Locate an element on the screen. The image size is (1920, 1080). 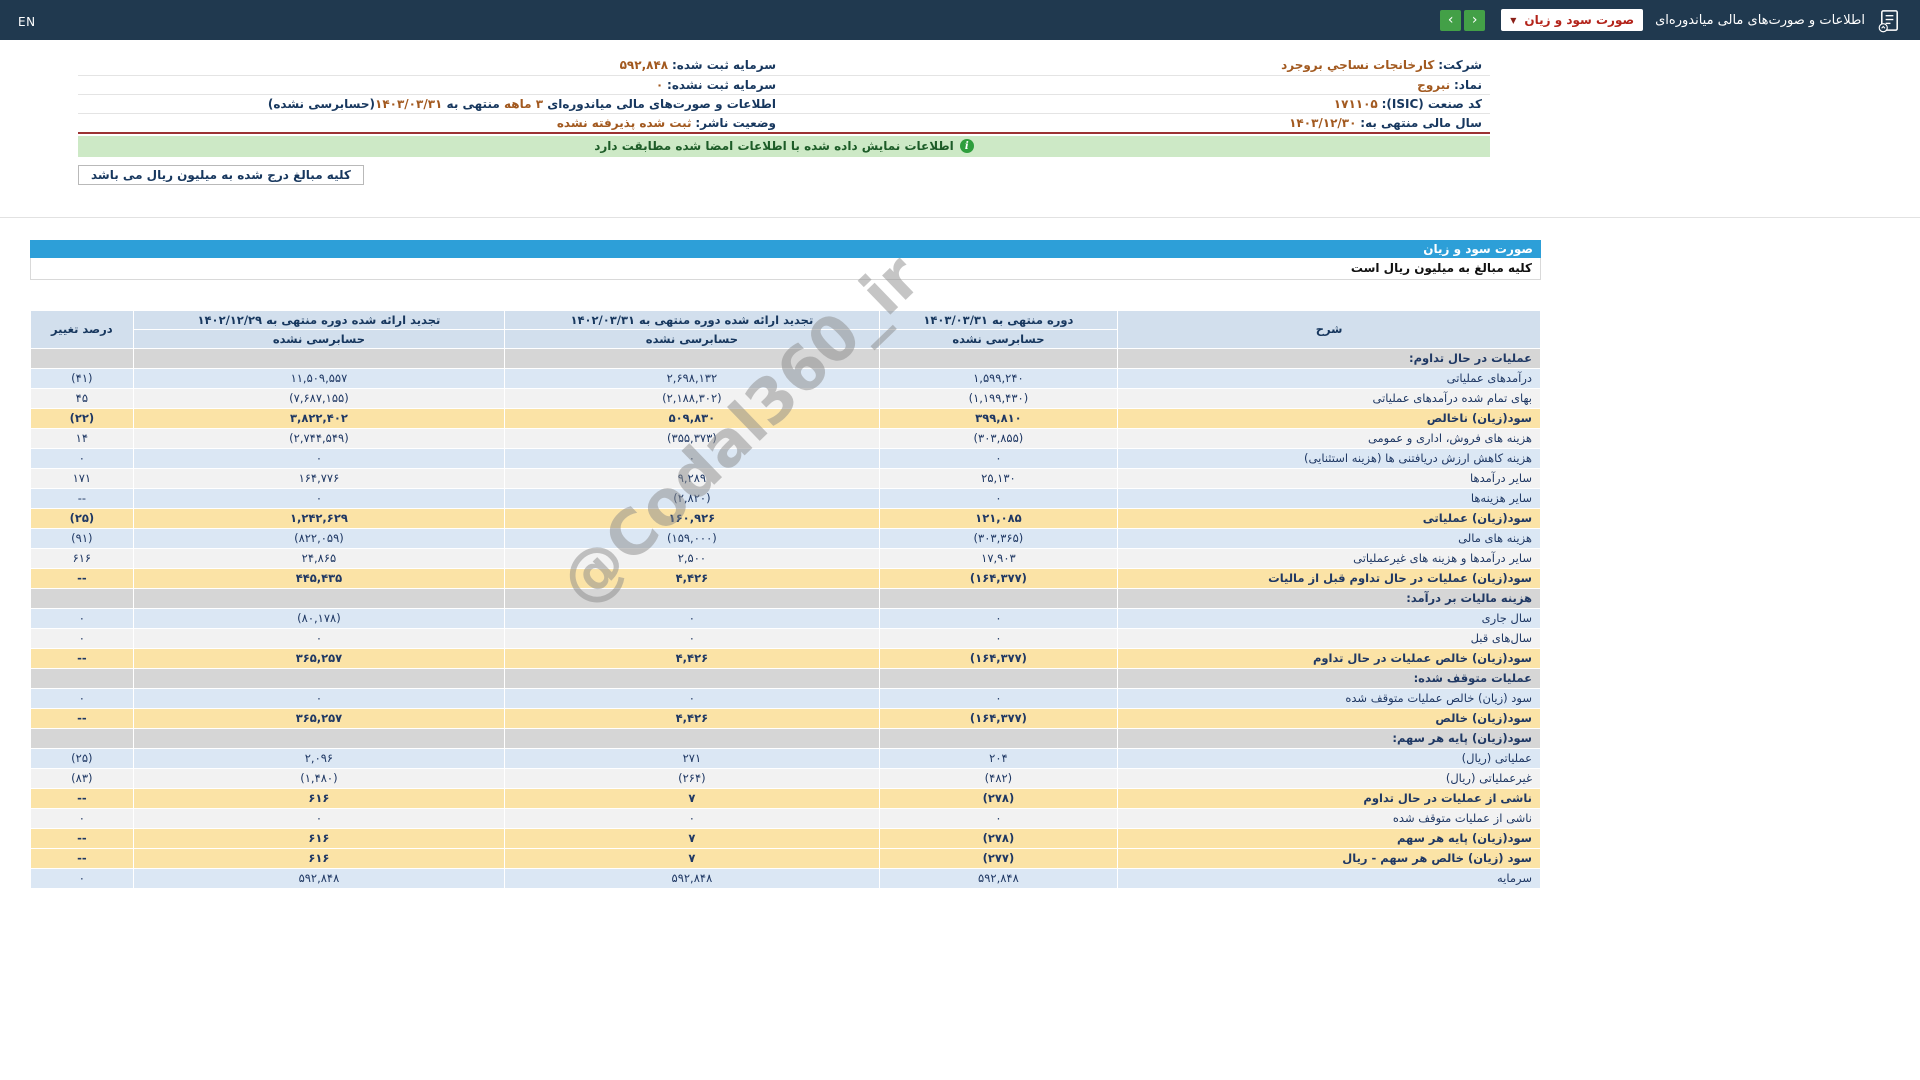
prev-period-button: ‹ is located at coordinates (1475, 20).